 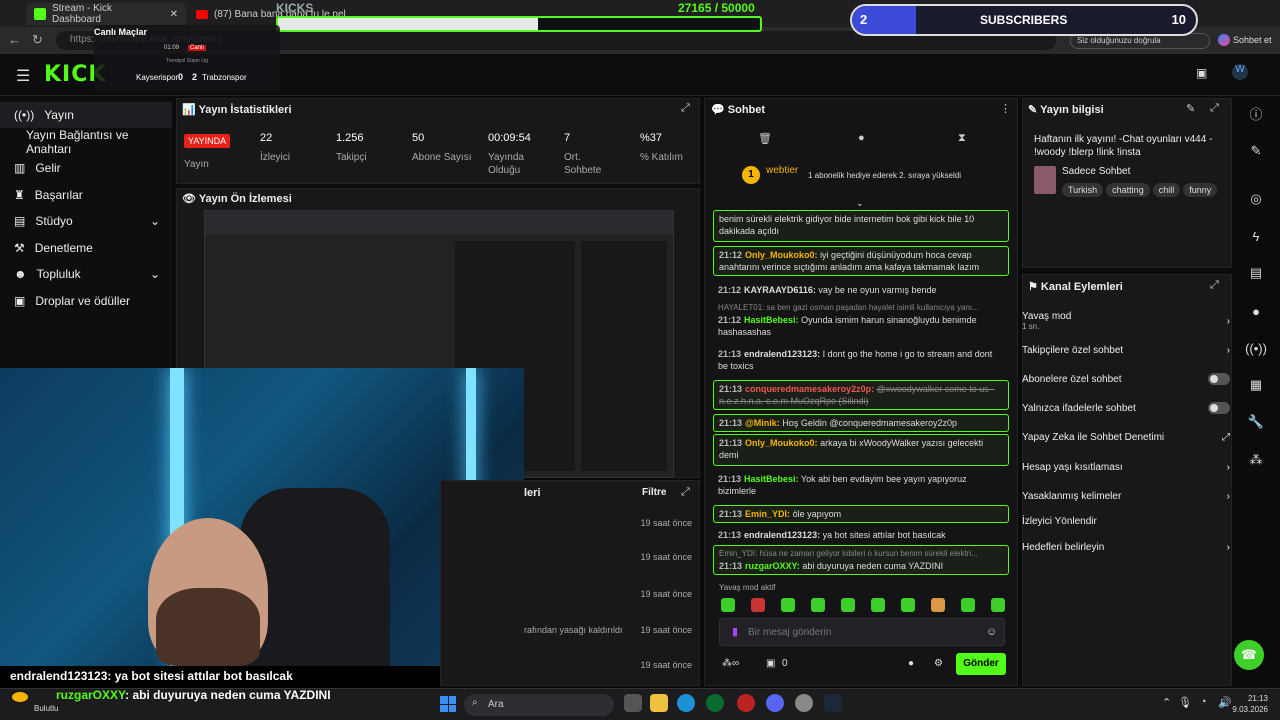 What do you see at coordinates (1256, 348) in the screenshot?
I see `broadcast-icon: ((•))` at bounding box center [1256, 348].